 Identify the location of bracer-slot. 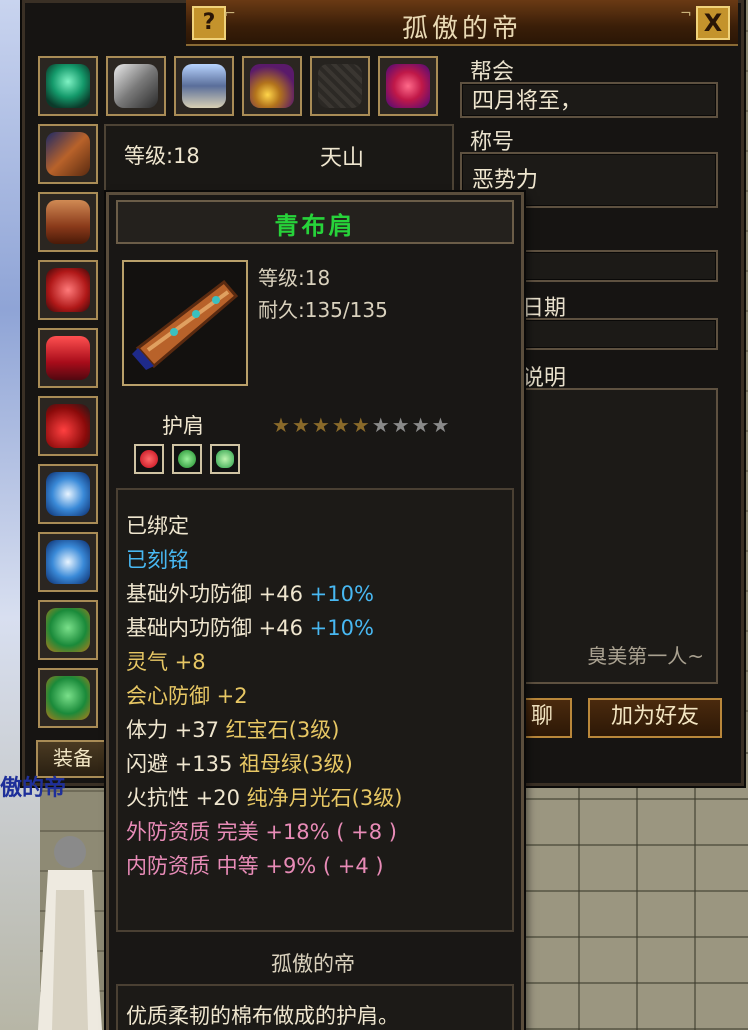
(68, 222).